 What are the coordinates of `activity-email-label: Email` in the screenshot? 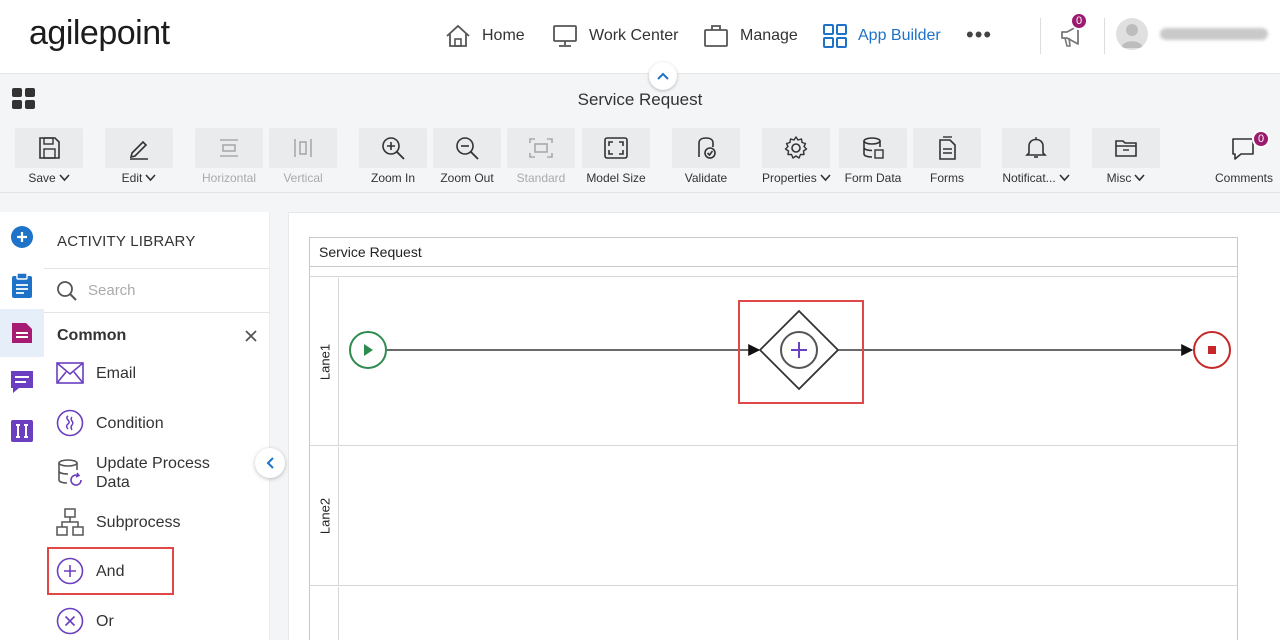 It's located at (116, 373).